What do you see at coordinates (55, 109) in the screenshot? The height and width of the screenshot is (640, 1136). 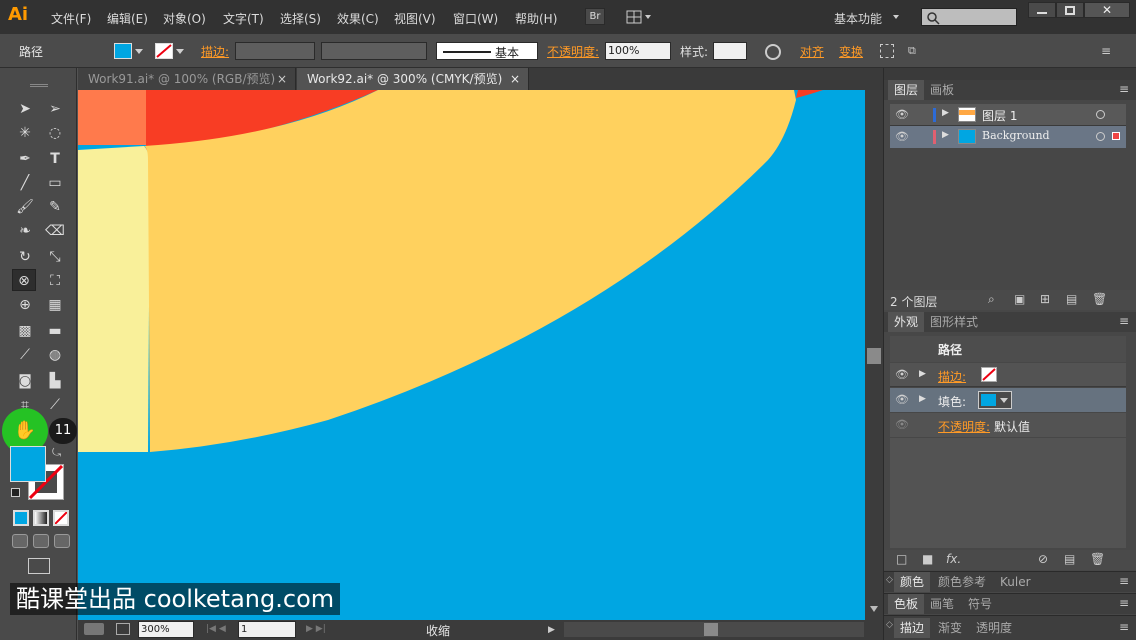 I see `direct-selection-tool-icon: ➢` at bounding box center [55, 109].